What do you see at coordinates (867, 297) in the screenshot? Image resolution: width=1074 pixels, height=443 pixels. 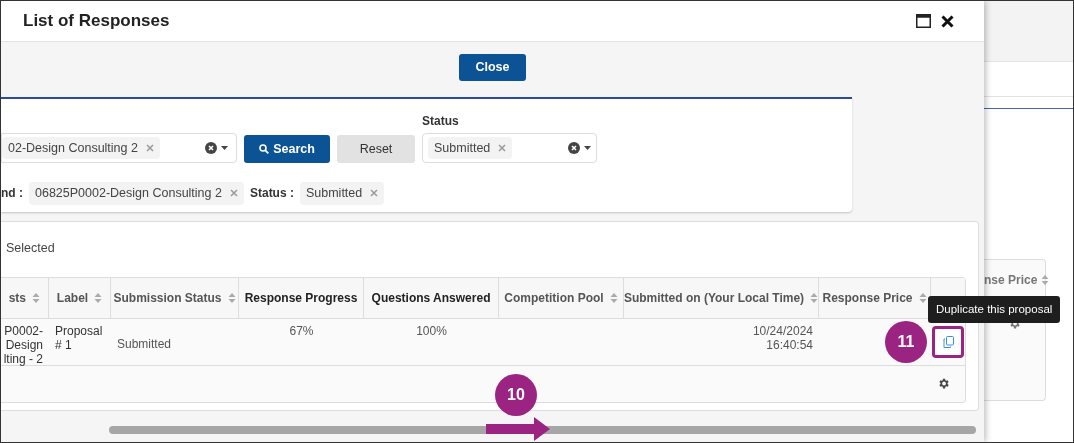 I see `column-header: Response Price` at bounding box center [867, 297].